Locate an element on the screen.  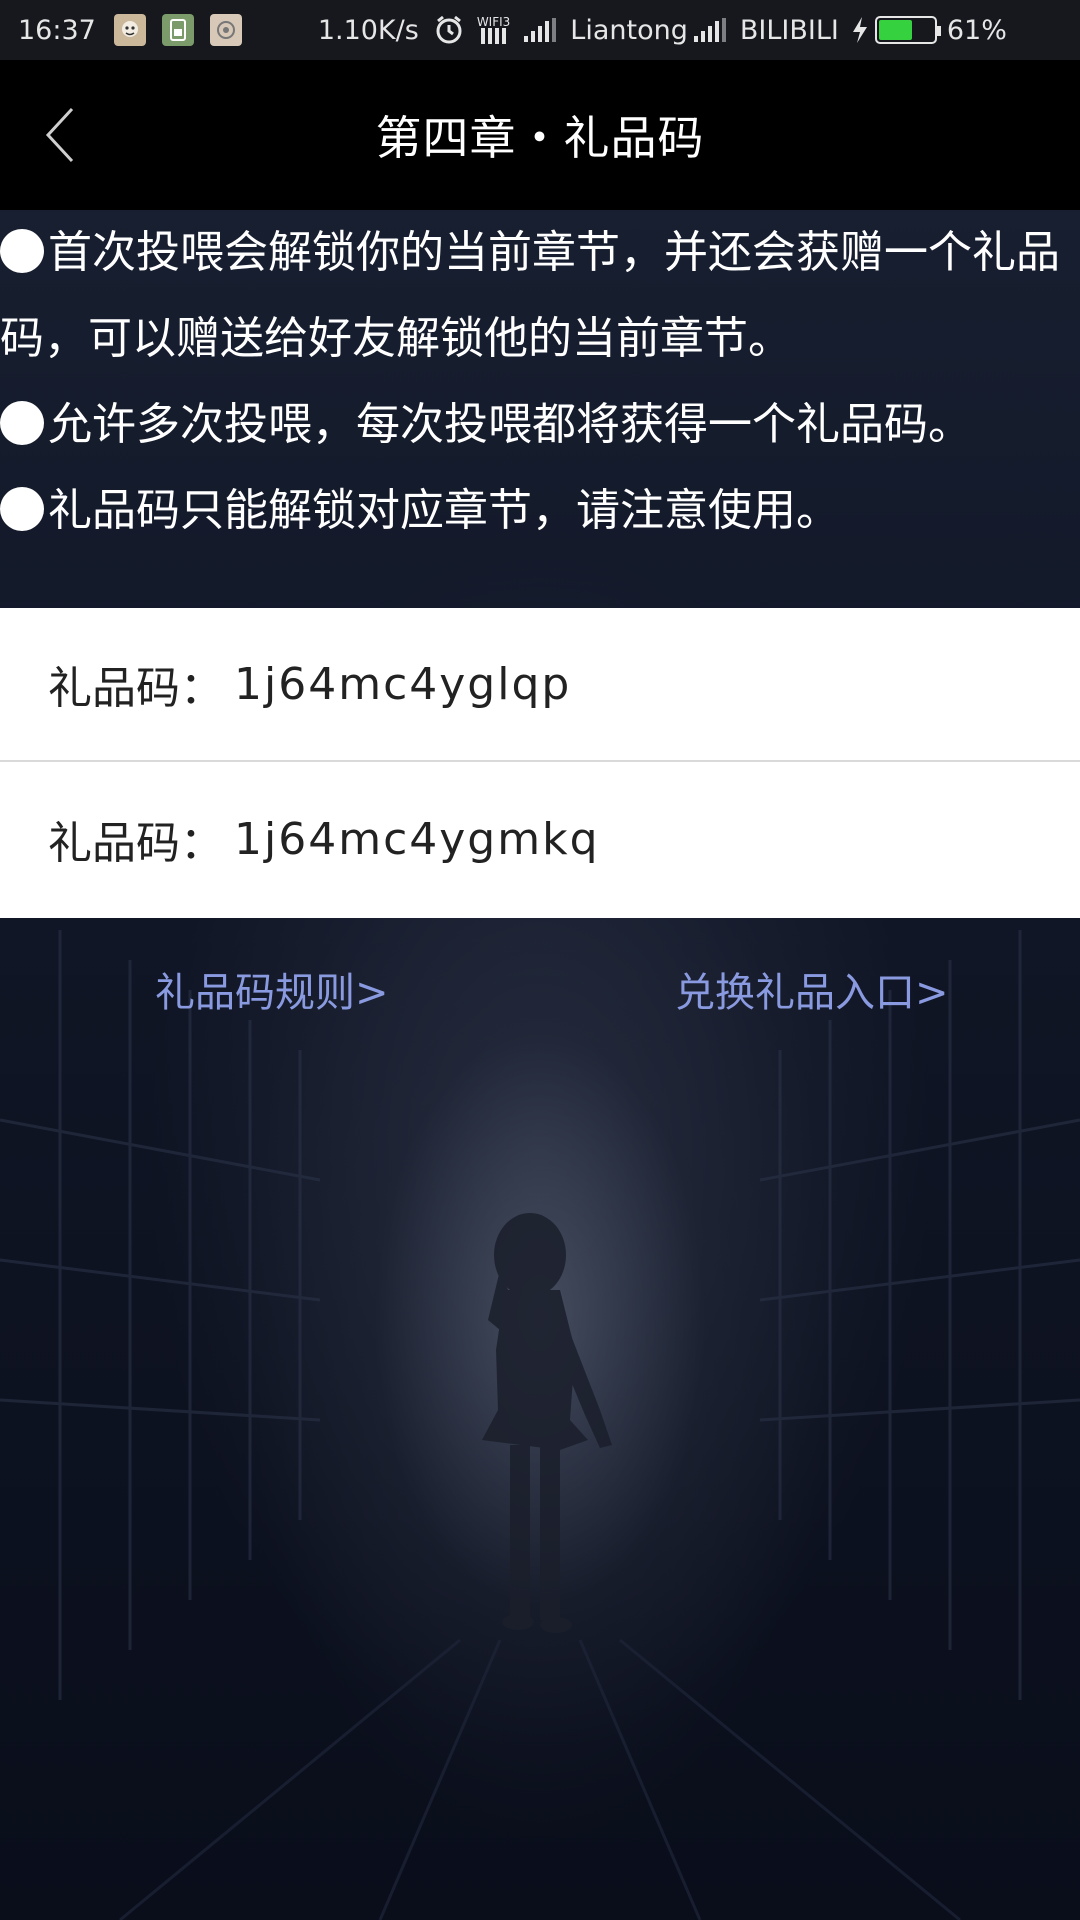
status-time: 16:37 is located at coordinates (57, 30).